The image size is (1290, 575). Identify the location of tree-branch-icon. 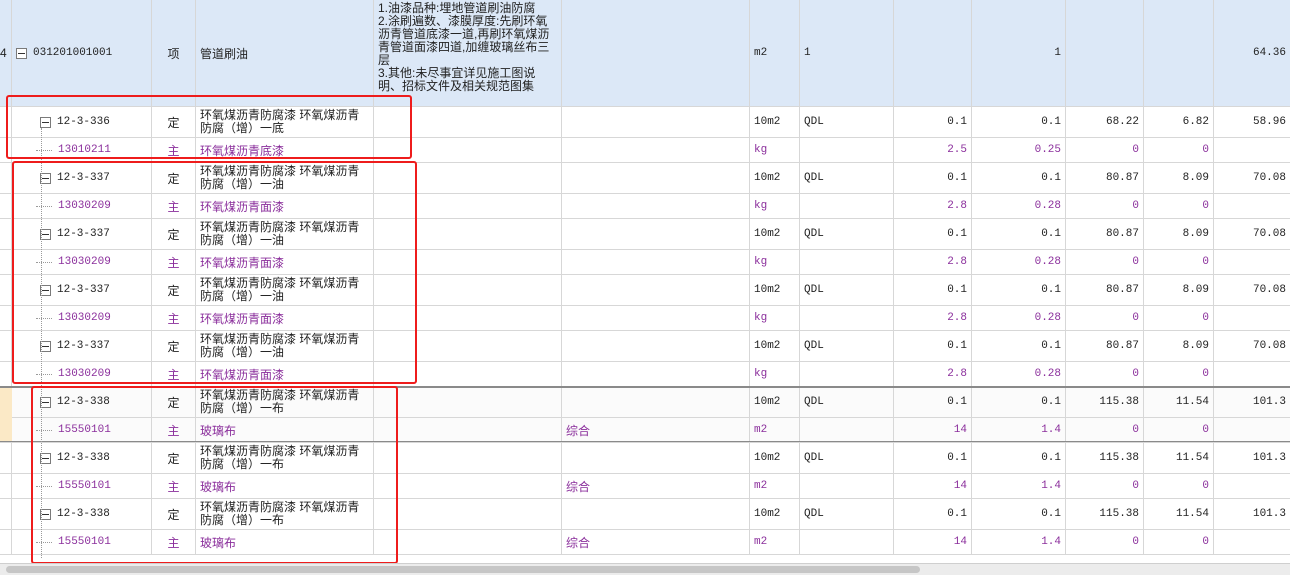
(44, 374).